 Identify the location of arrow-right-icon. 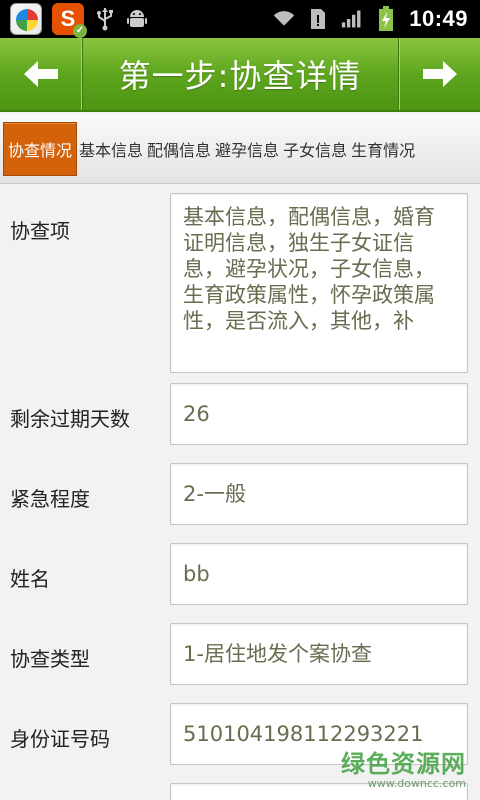
(439, 74).